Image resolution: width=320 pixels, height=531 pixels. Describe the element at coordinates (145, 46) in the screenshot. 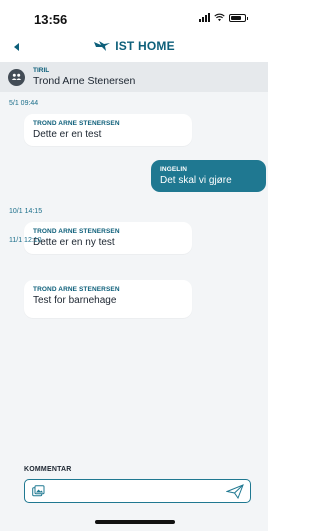

I see `brand-name: IST HOME` at that location.